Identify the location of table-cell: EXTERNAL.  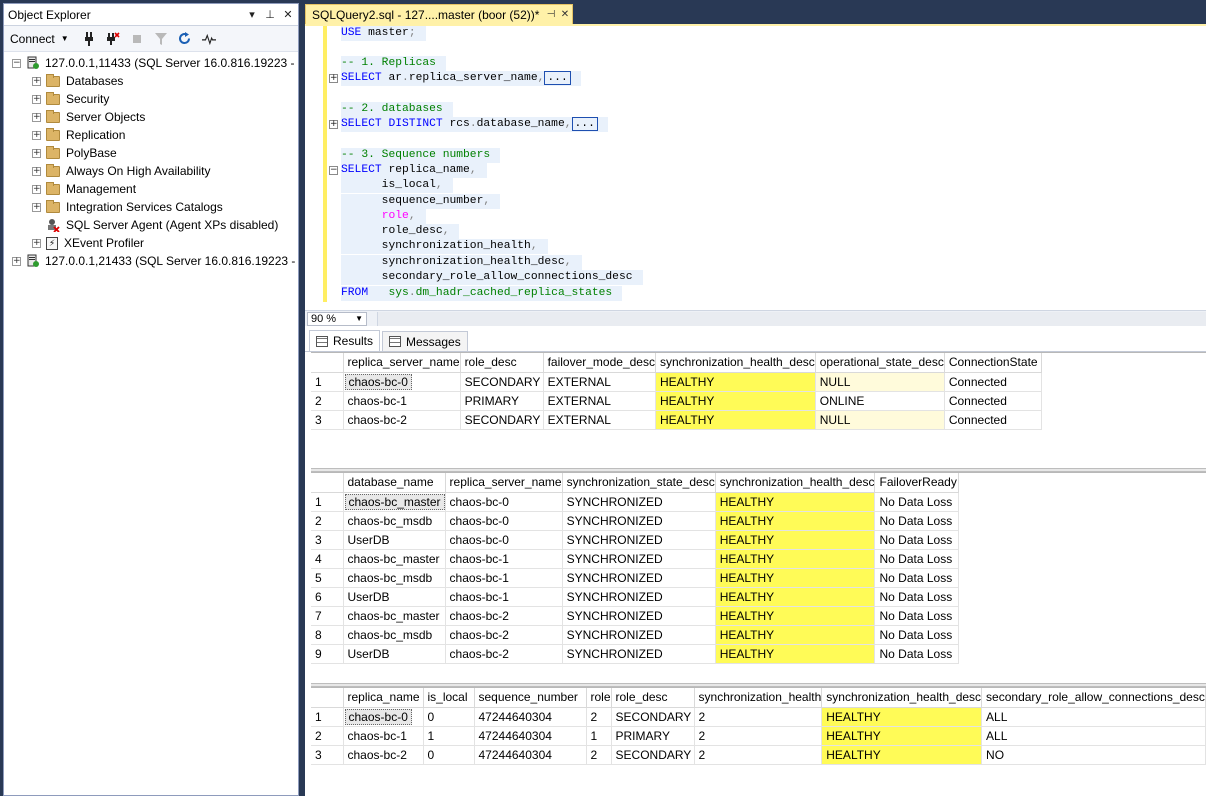
(599, 420).